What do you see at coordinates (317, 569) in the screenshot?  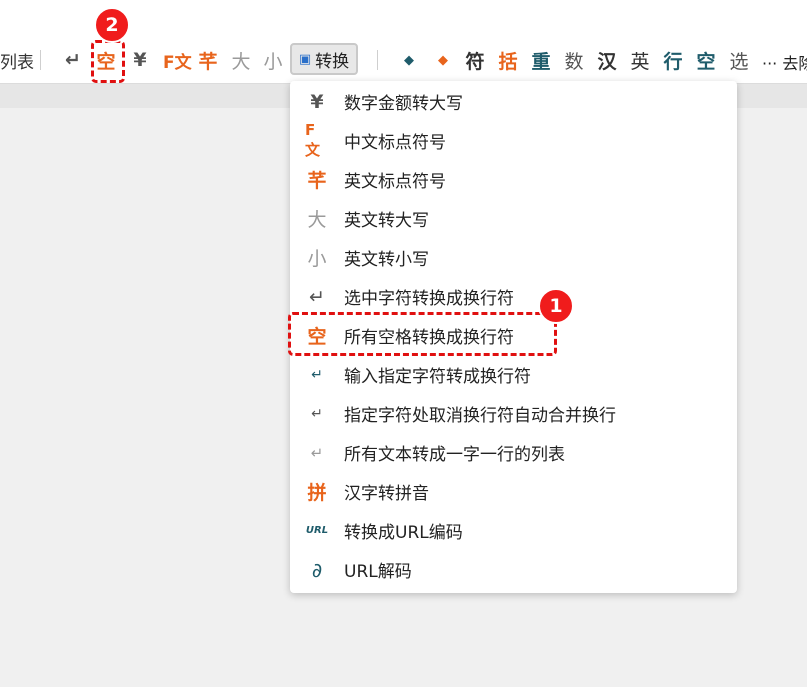 I see `link-icon: ∂` at bounding box center [317, 569].